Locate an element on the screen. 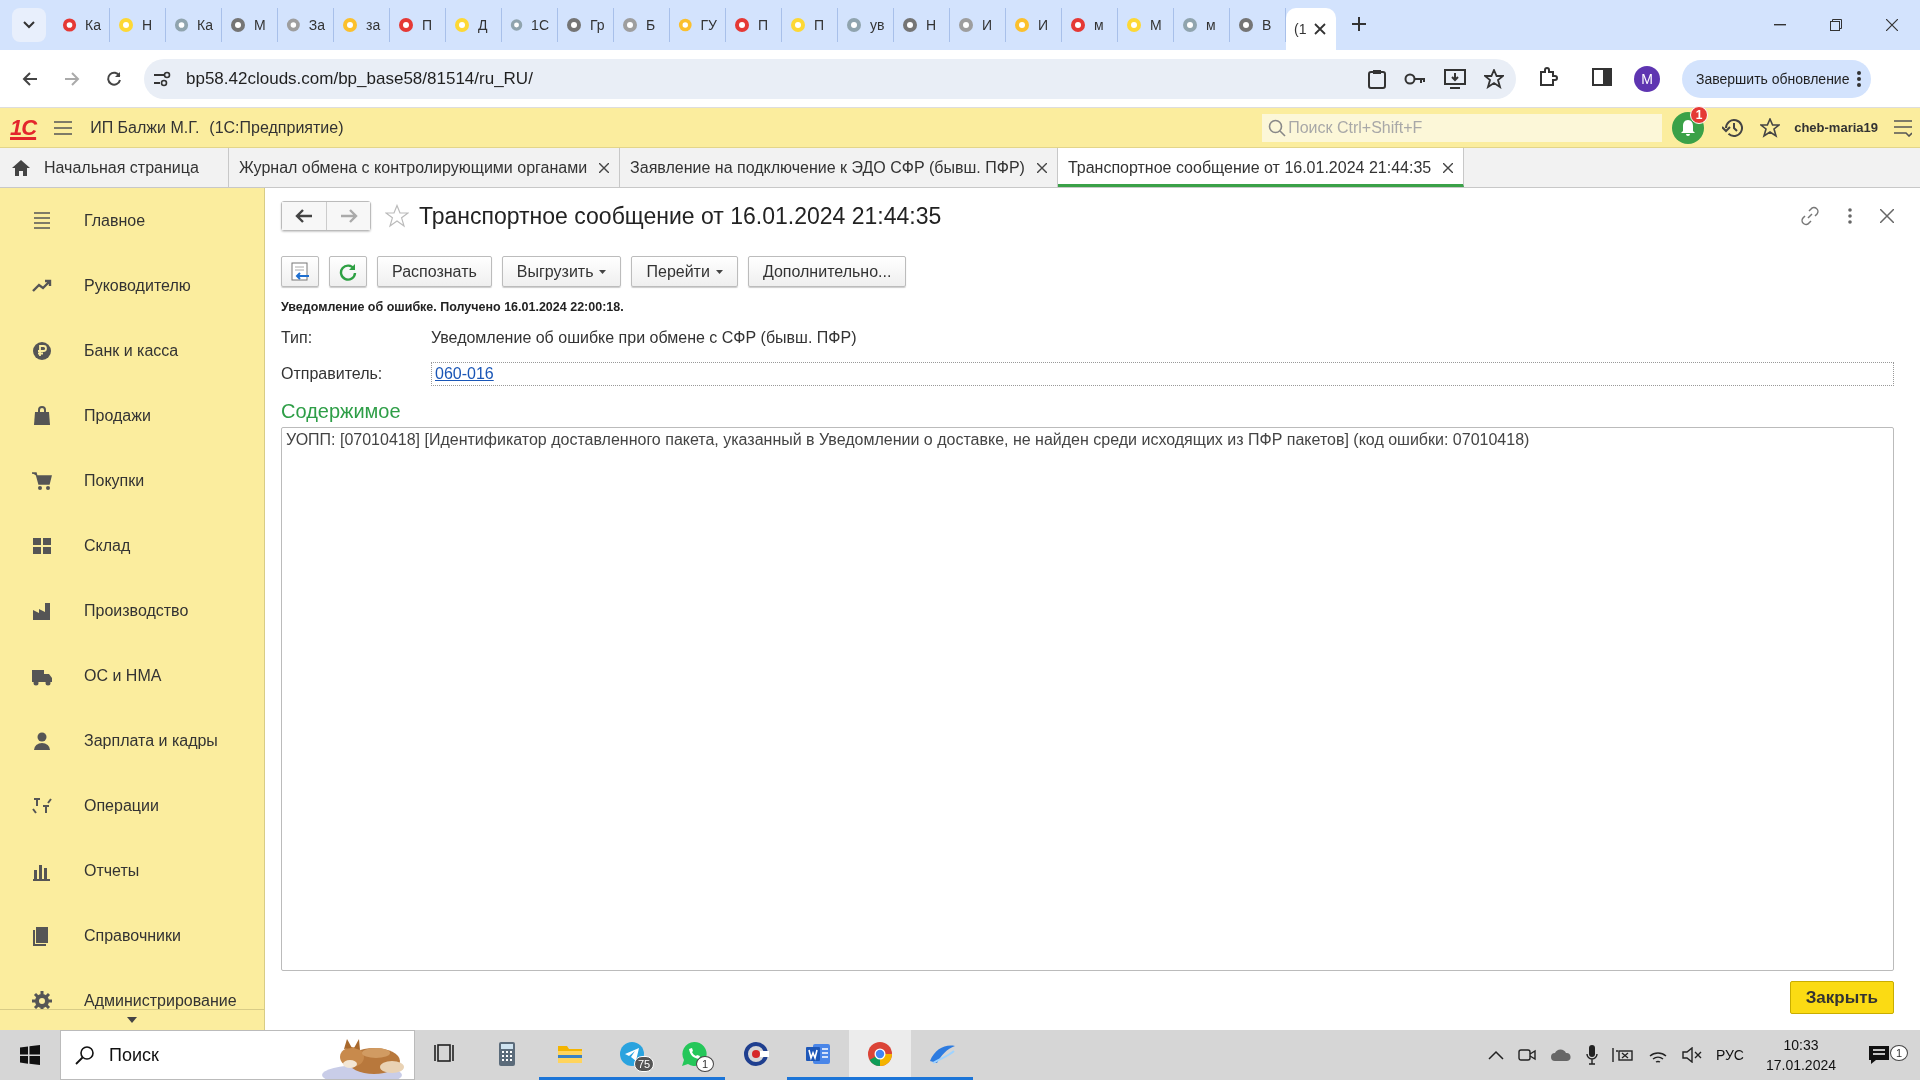  cloud-icon is located at coordinates (1560, 1055).